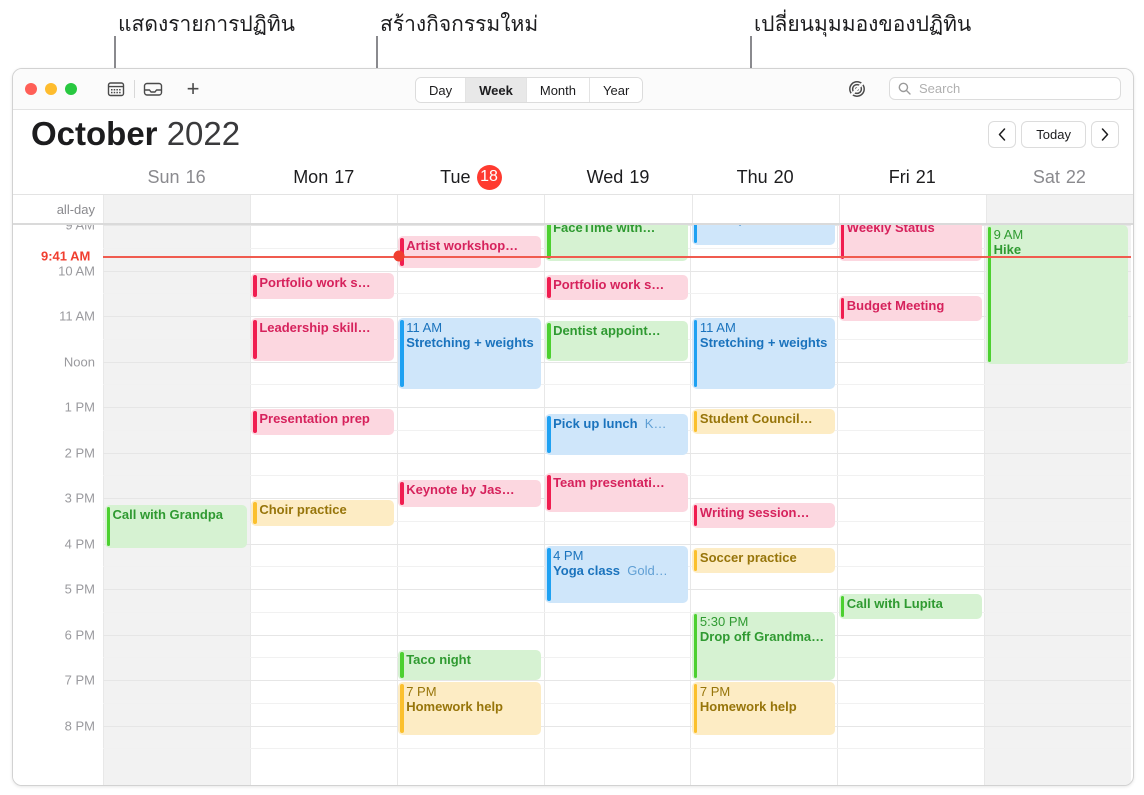 The width and height of the screenshot is (1144, 795). Describe the element at coordinates (51, 89) in the screenshot. I see `minimize-button` at that location.